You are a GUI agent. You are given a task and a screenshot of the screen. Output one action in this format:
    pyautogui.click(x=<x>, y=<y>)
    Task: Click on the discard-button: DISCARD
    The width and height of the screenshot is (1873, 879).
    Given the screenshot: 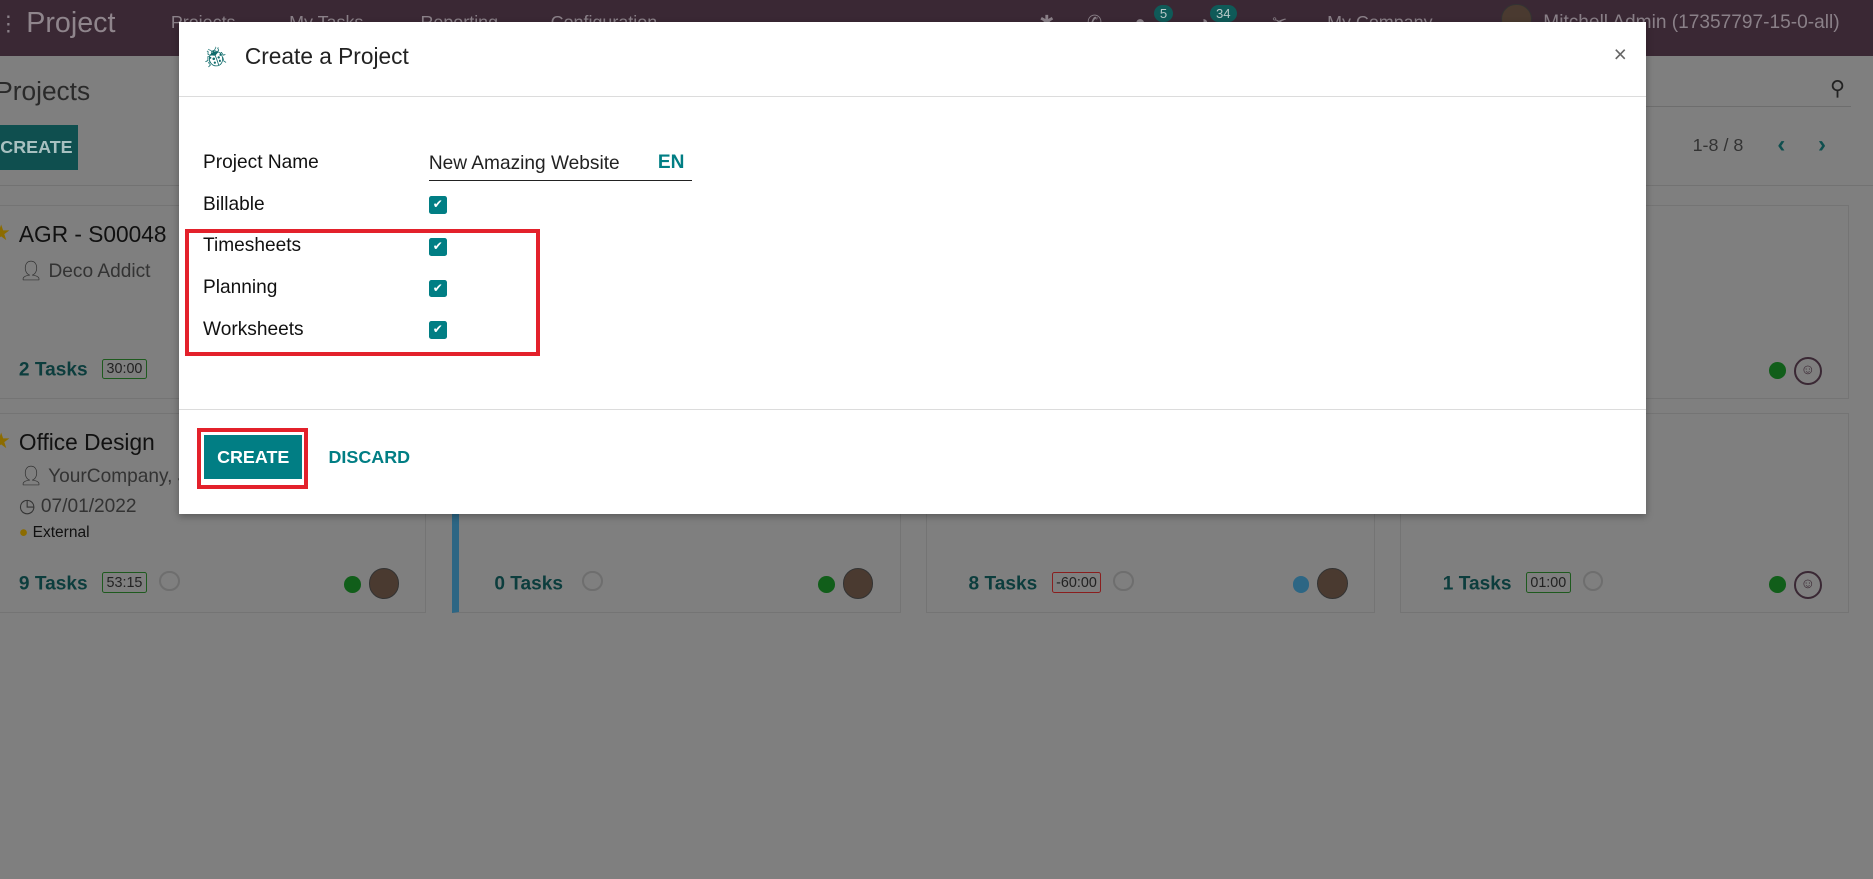 What is the action you would take?
    pyautogui.click(x=369, y=457)
    